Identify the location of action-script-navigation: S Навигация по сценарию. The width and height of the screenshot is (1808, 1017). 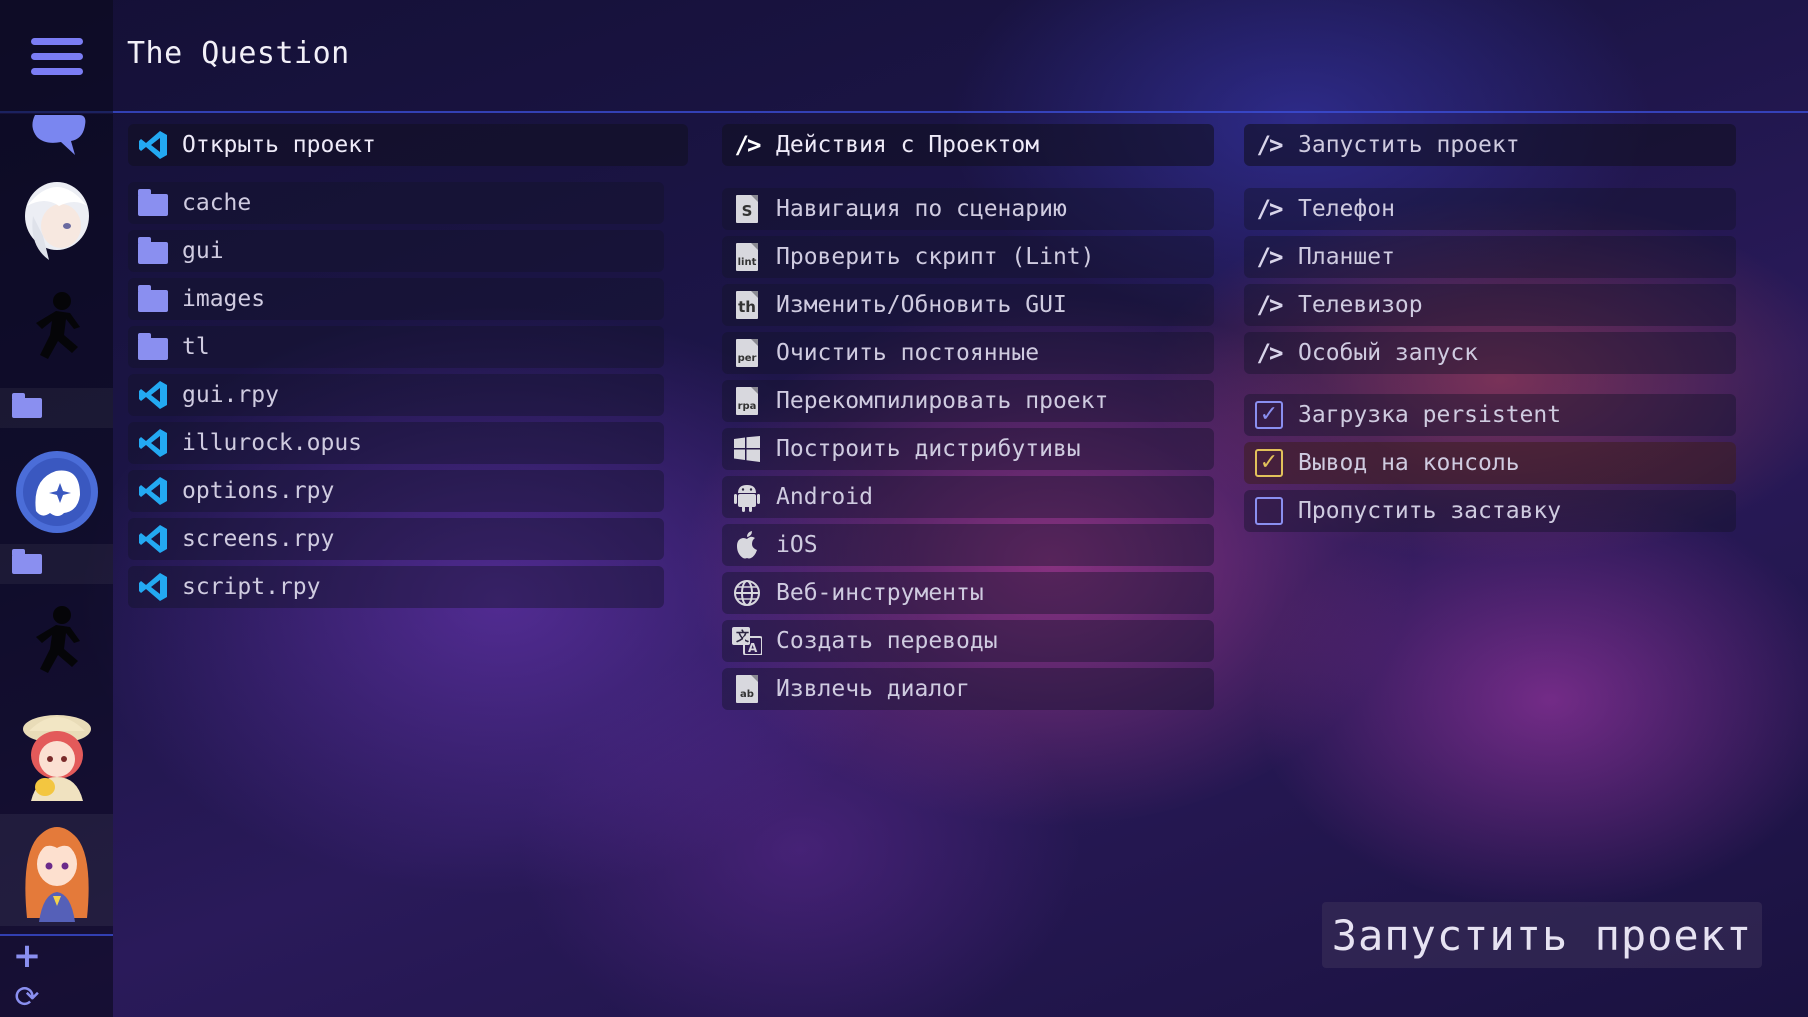
(968, 209).